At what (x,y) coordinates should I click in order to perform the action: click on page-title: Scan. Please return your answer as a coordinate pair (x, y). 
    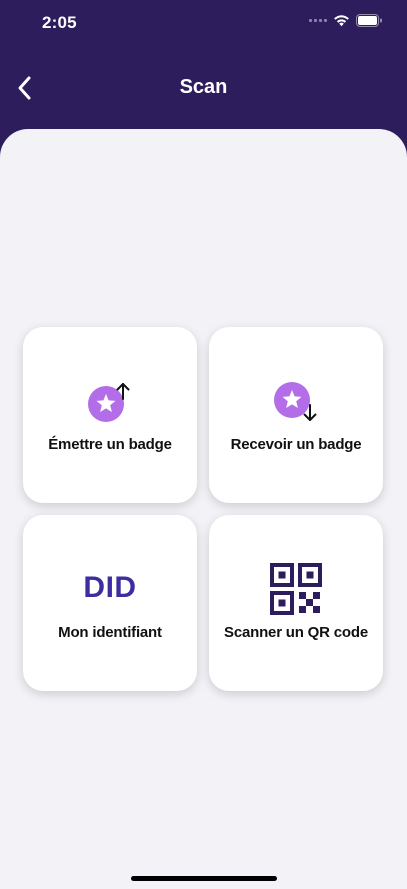
    Looking at the image, I should click on (203, 87).